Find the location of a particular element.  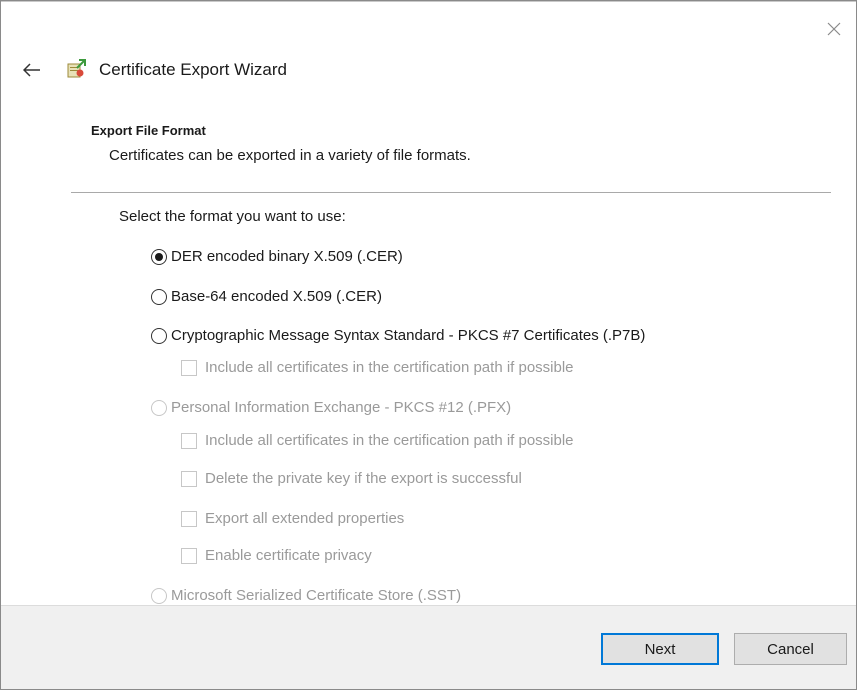

pfx-export-props-checkbox is located at coordinates (189, 518).